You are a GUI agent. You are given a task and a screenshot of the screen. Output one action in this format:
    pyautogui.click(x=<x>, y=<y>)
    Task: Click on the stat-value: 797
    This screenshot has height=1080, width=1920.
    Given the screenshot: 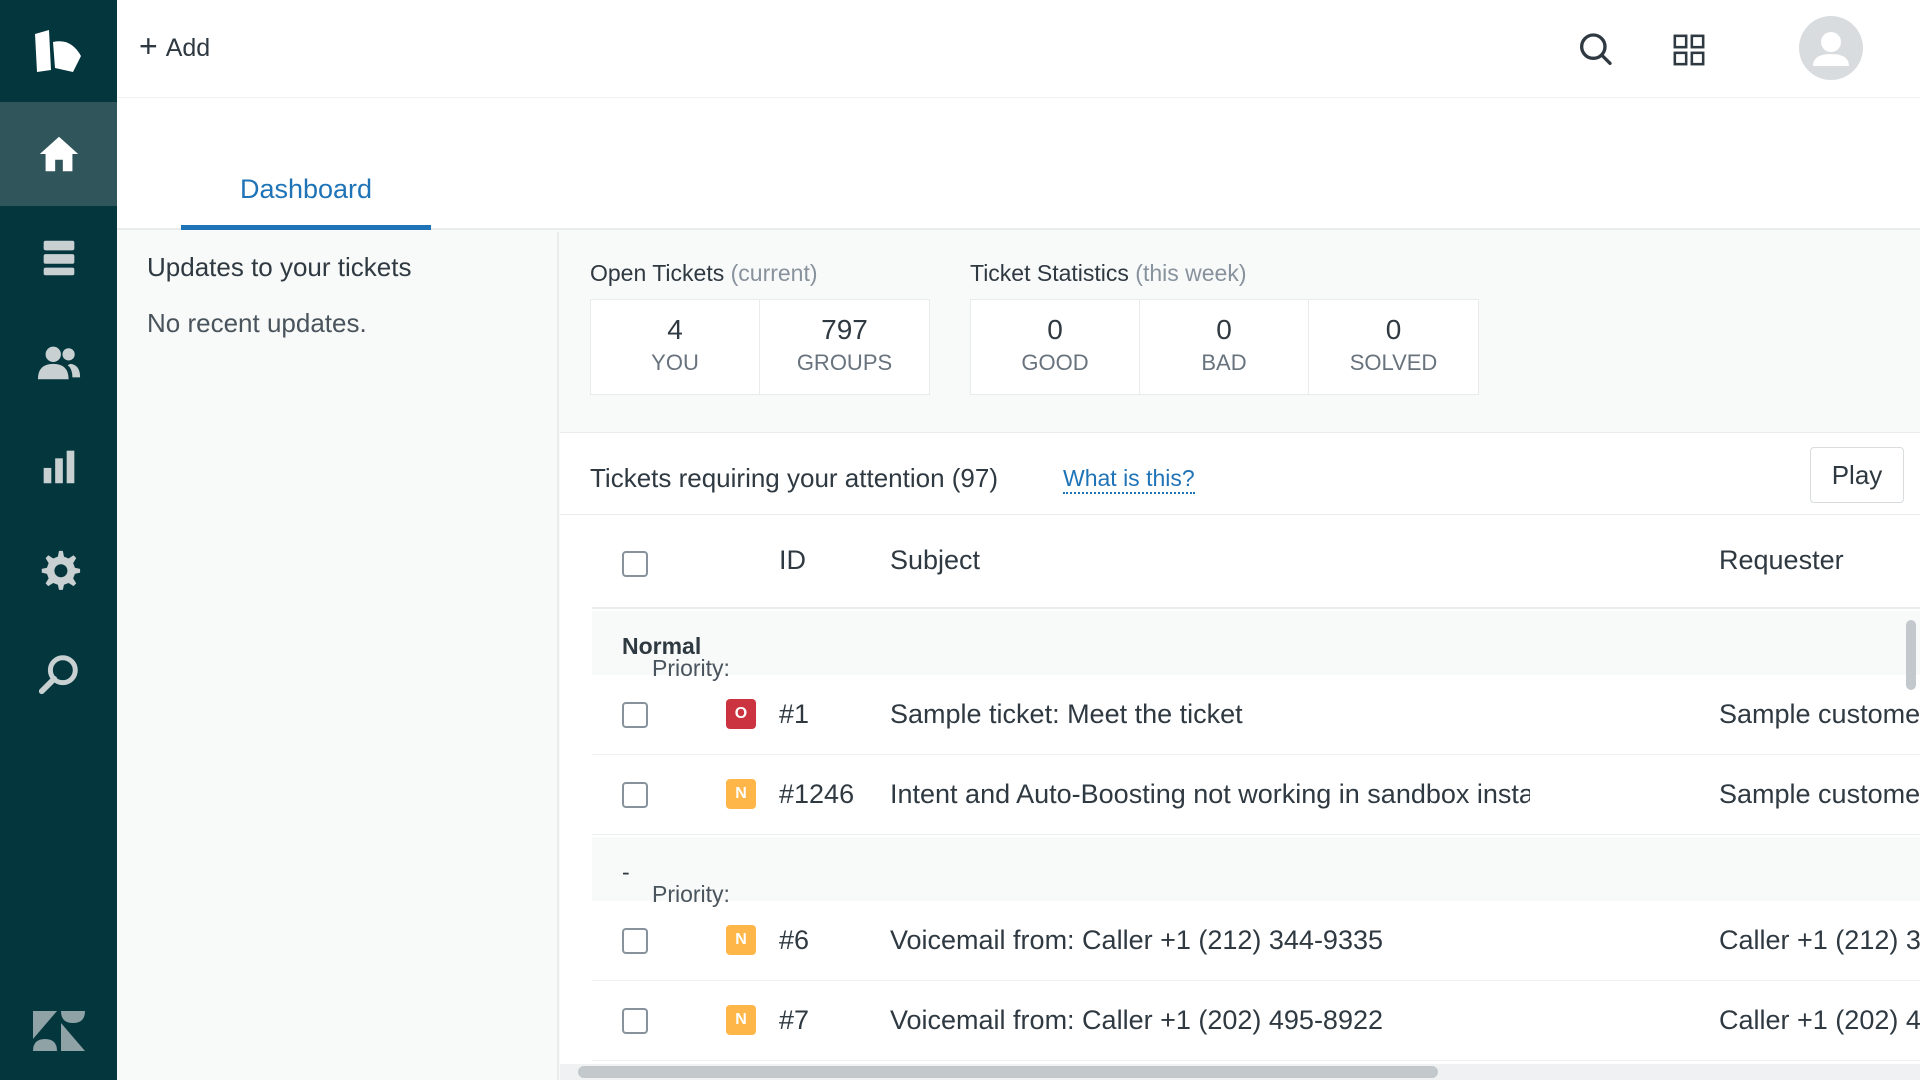 What is the action you would take?
    pyautogui.click(x=844, y=329)
    